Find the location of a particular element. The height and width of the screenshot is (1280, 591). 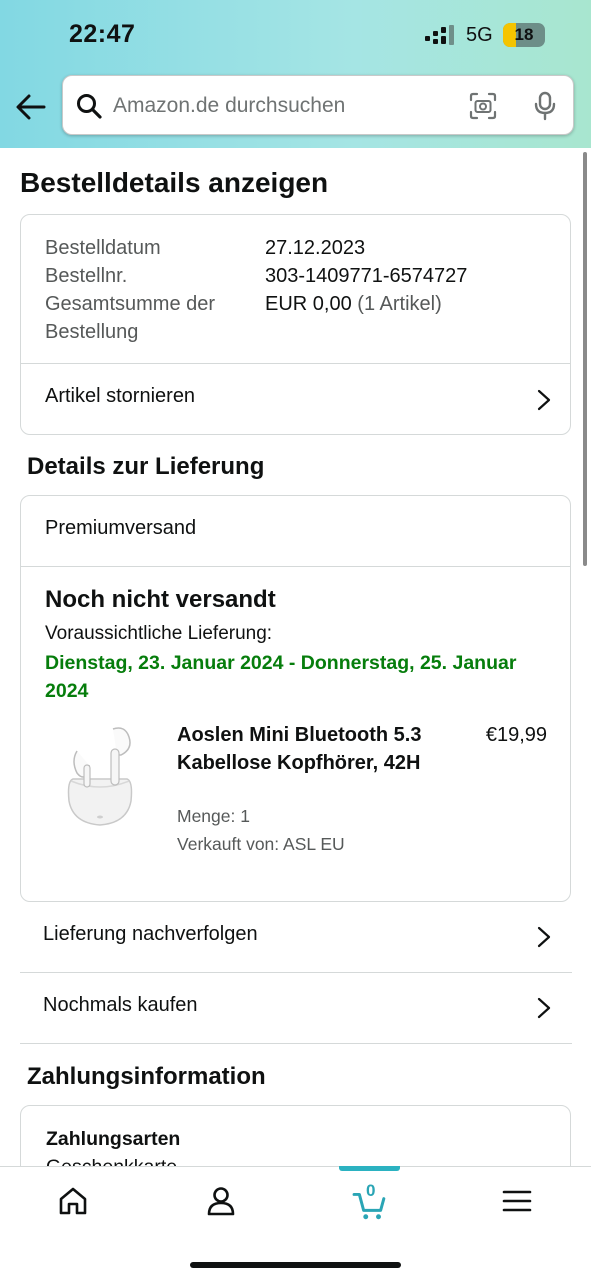

cancel-items-row: Artikel stornieren is located at coordinates (295, 400).